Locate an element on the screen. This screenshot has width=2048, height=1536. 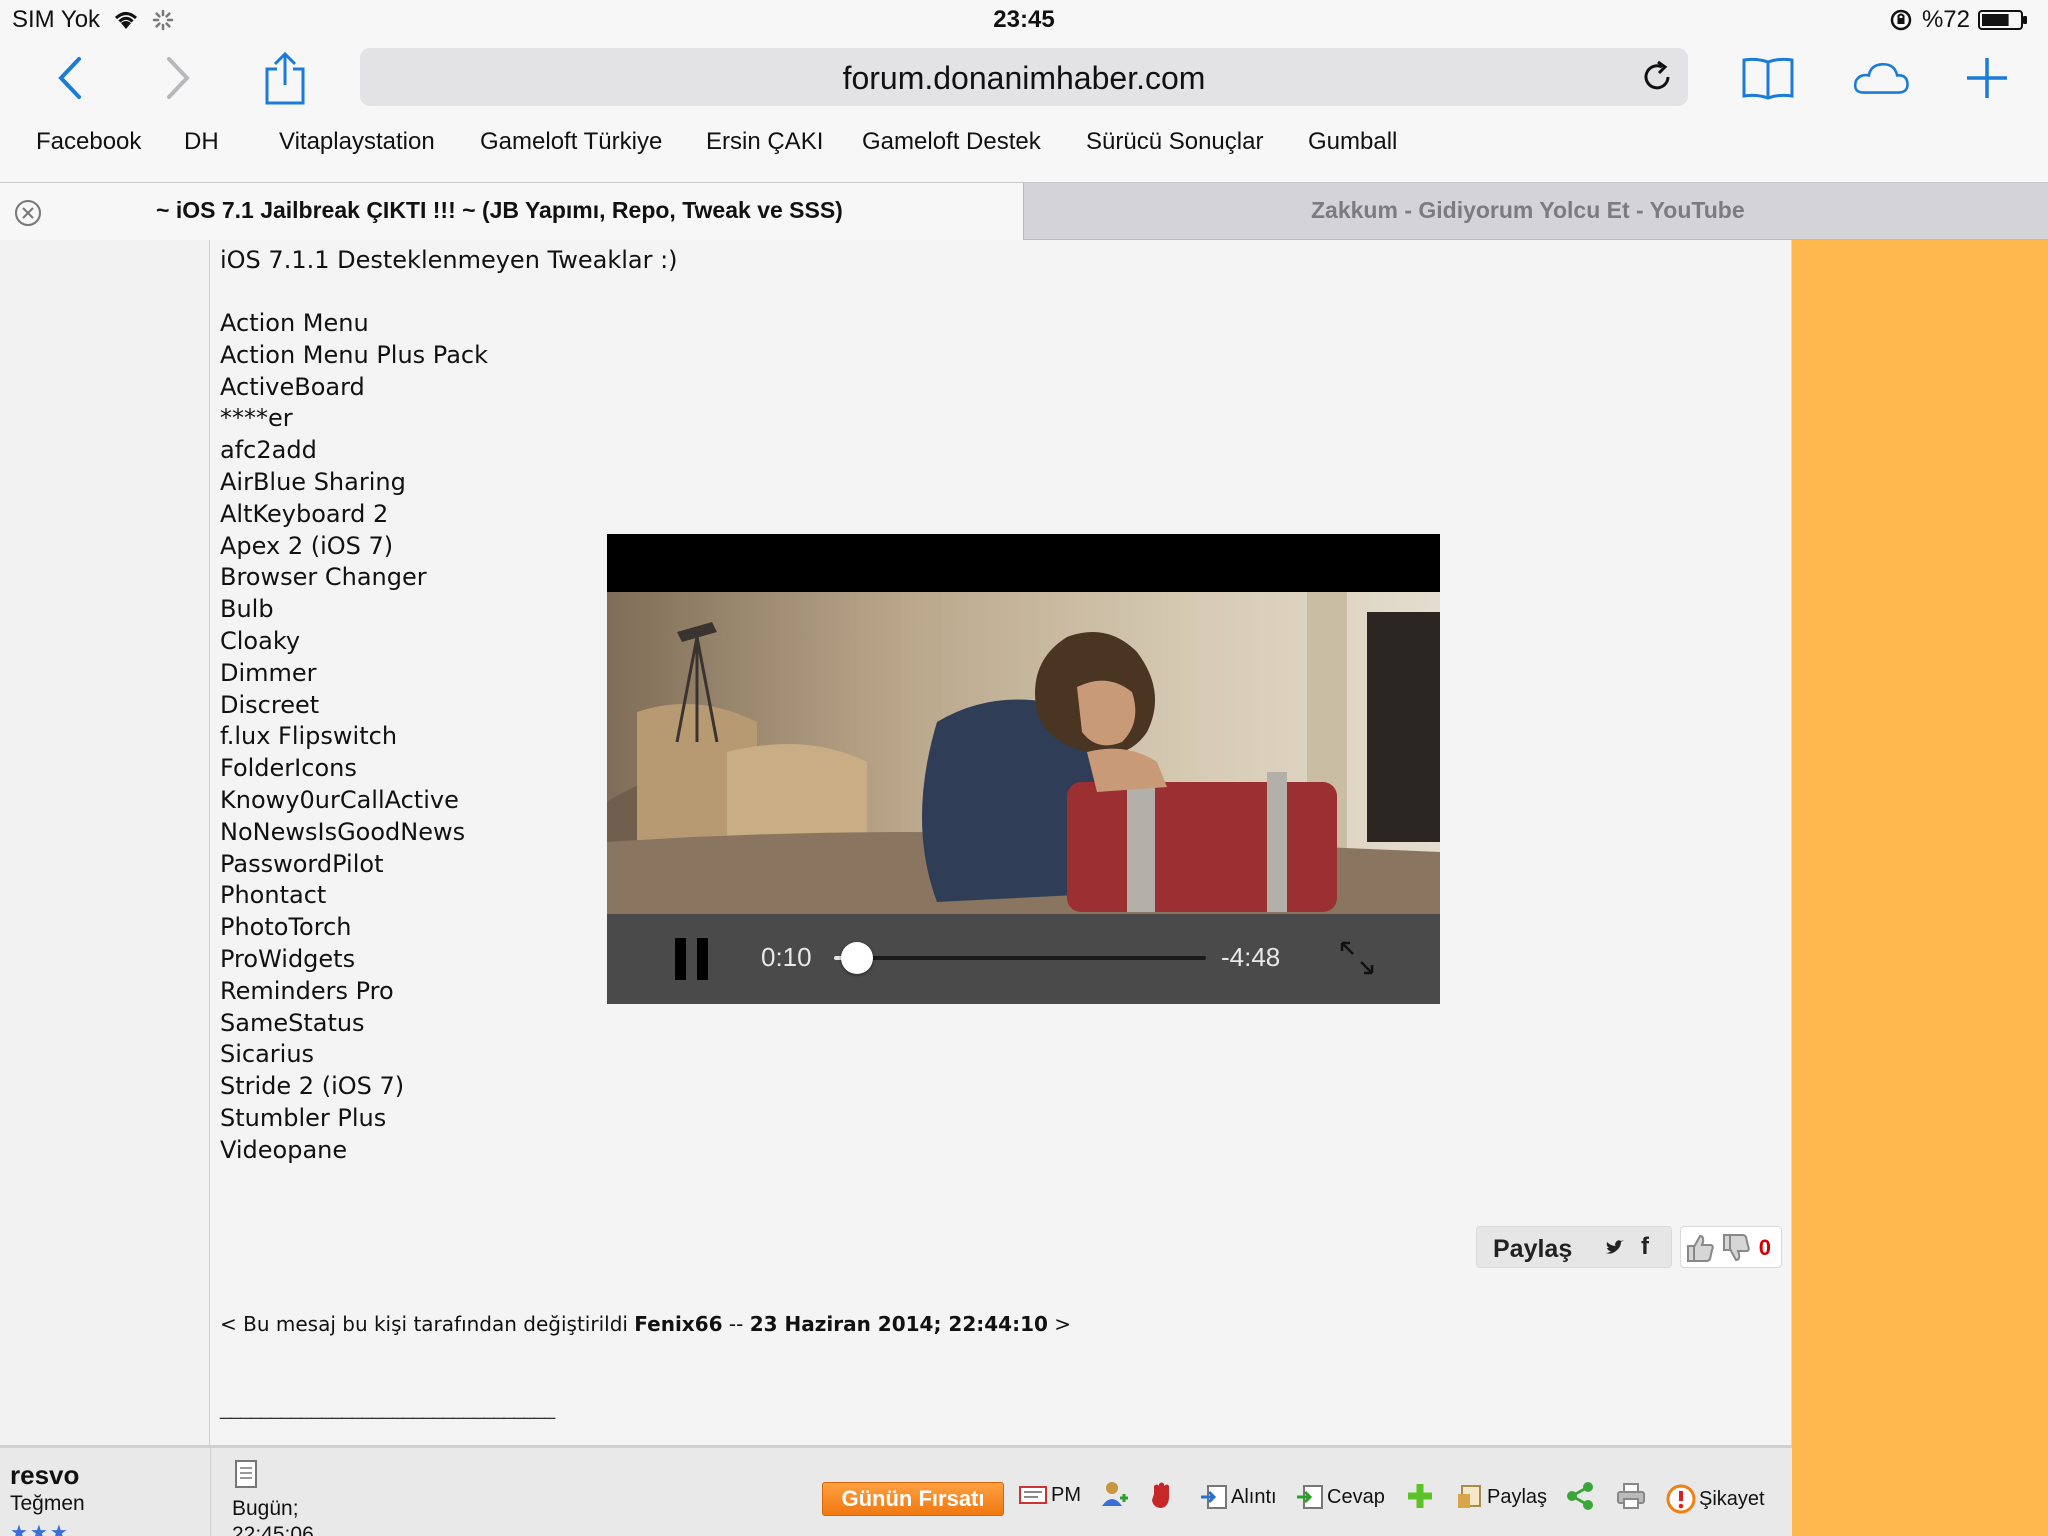
next-post-rank-stars: ★★★ is located at coordinates (40, 1529).